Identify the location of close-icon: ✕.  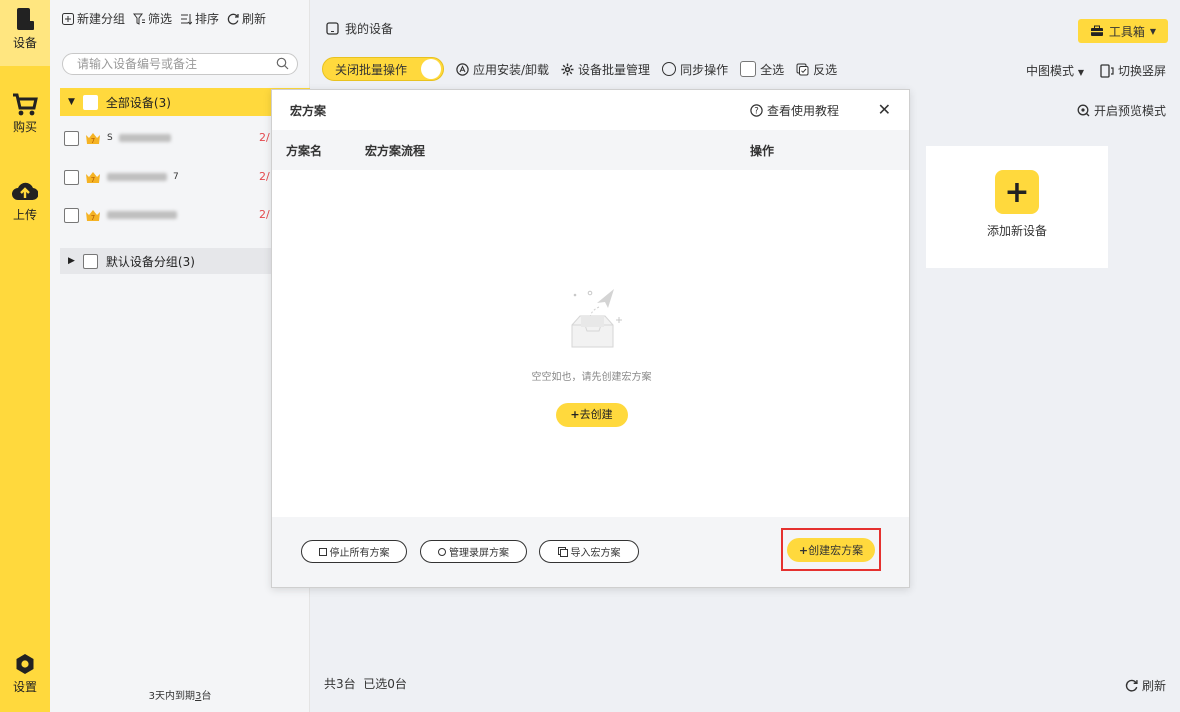
(884, 109).